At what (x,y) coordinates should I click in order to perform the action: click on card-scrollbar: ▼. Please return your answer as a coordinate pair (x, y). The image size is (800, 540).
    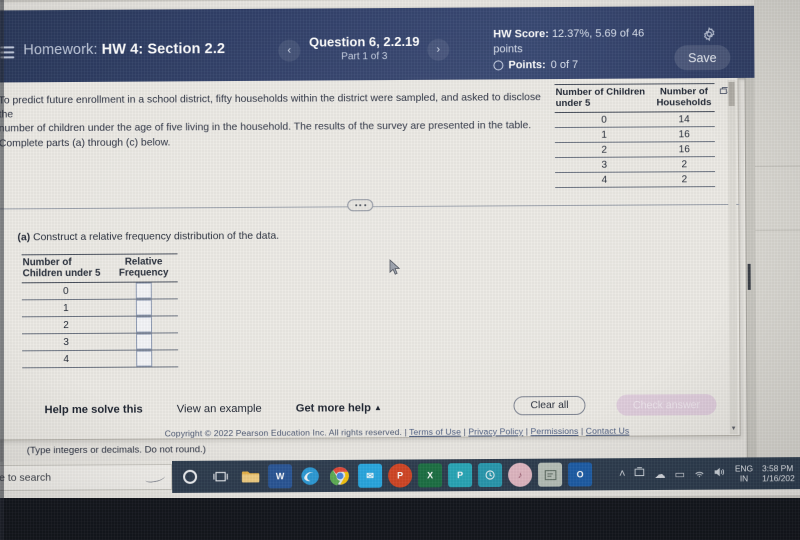
    Looking at the image, I should click on (732, 256).